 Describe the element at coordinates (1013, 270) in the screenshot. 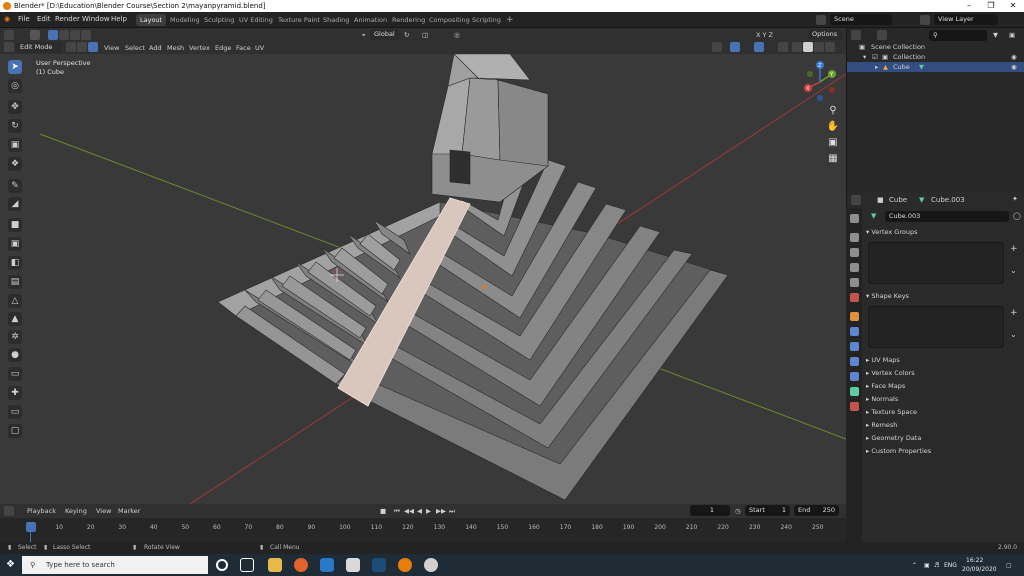

I see `vertex-group-menu-icon: ⌄` at that location.